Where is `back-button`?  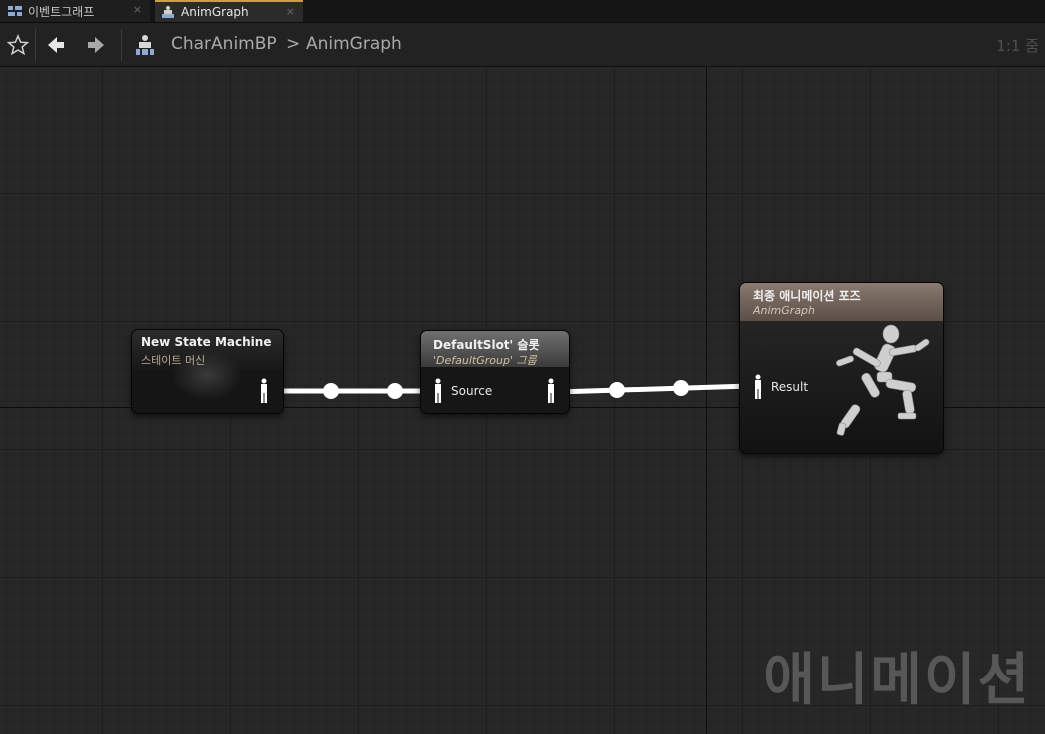
back-button is located at coordinates (56, 45).